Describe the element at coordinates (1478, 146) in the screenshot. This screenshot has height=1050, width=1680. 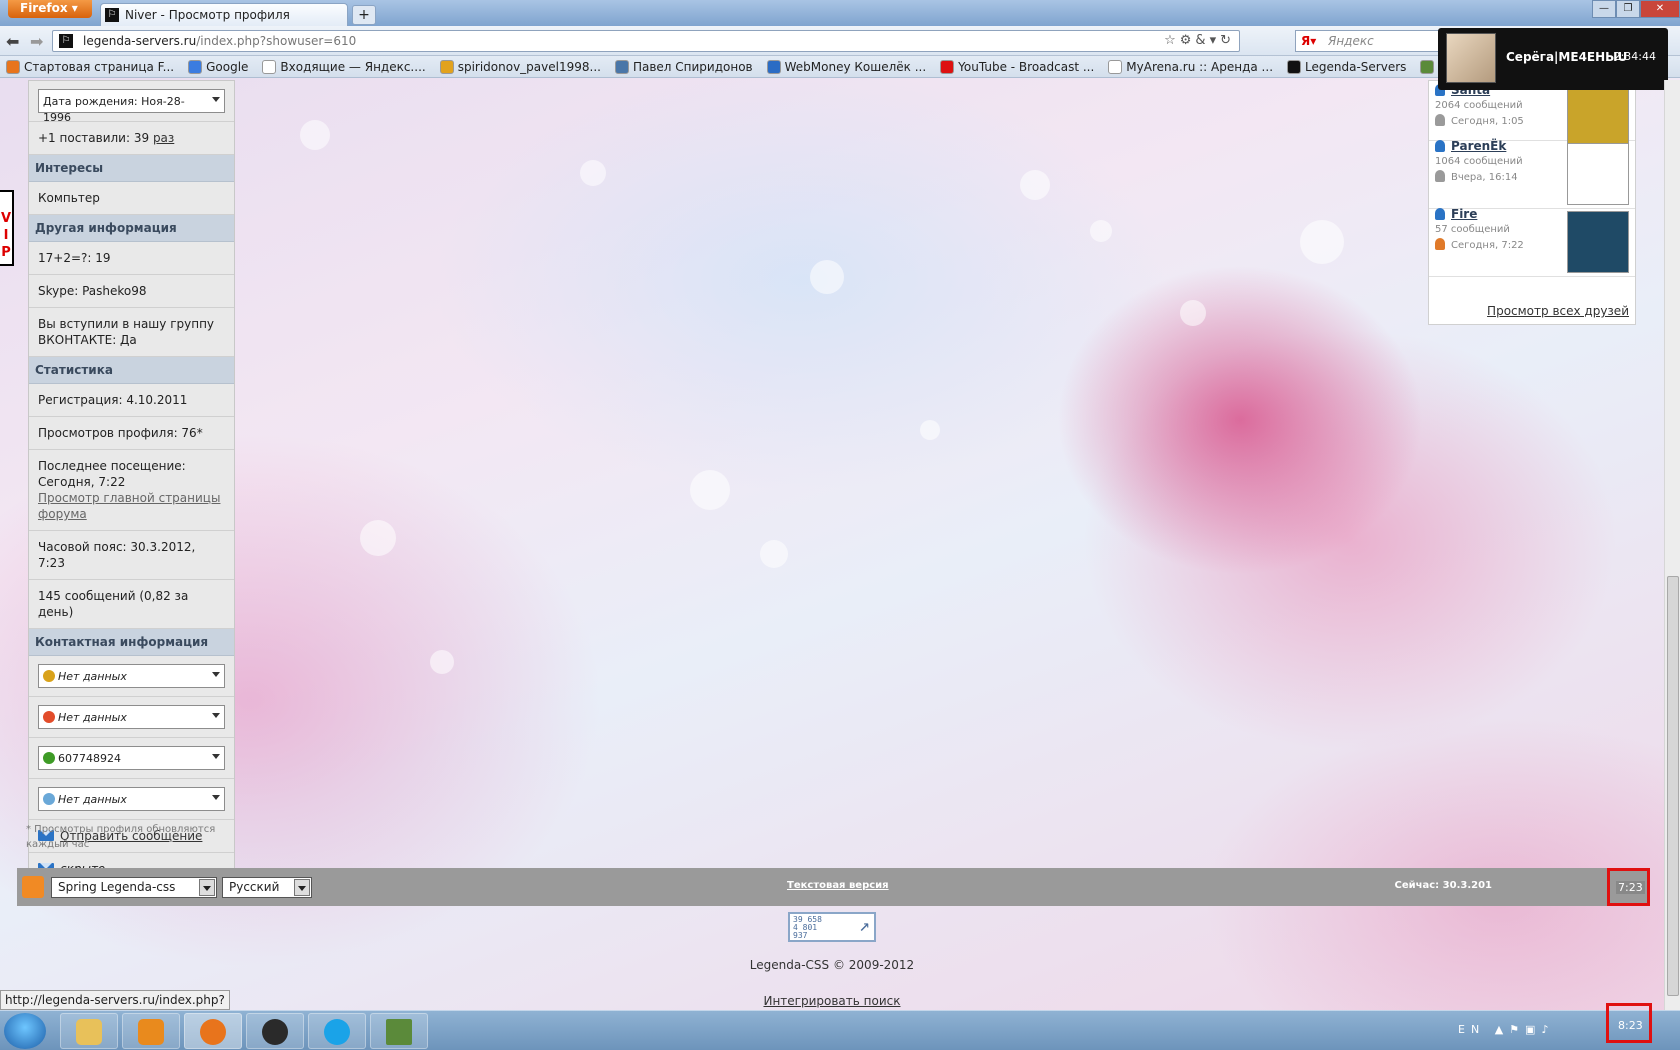
I see `friend-name: ParenЁk` at that location.